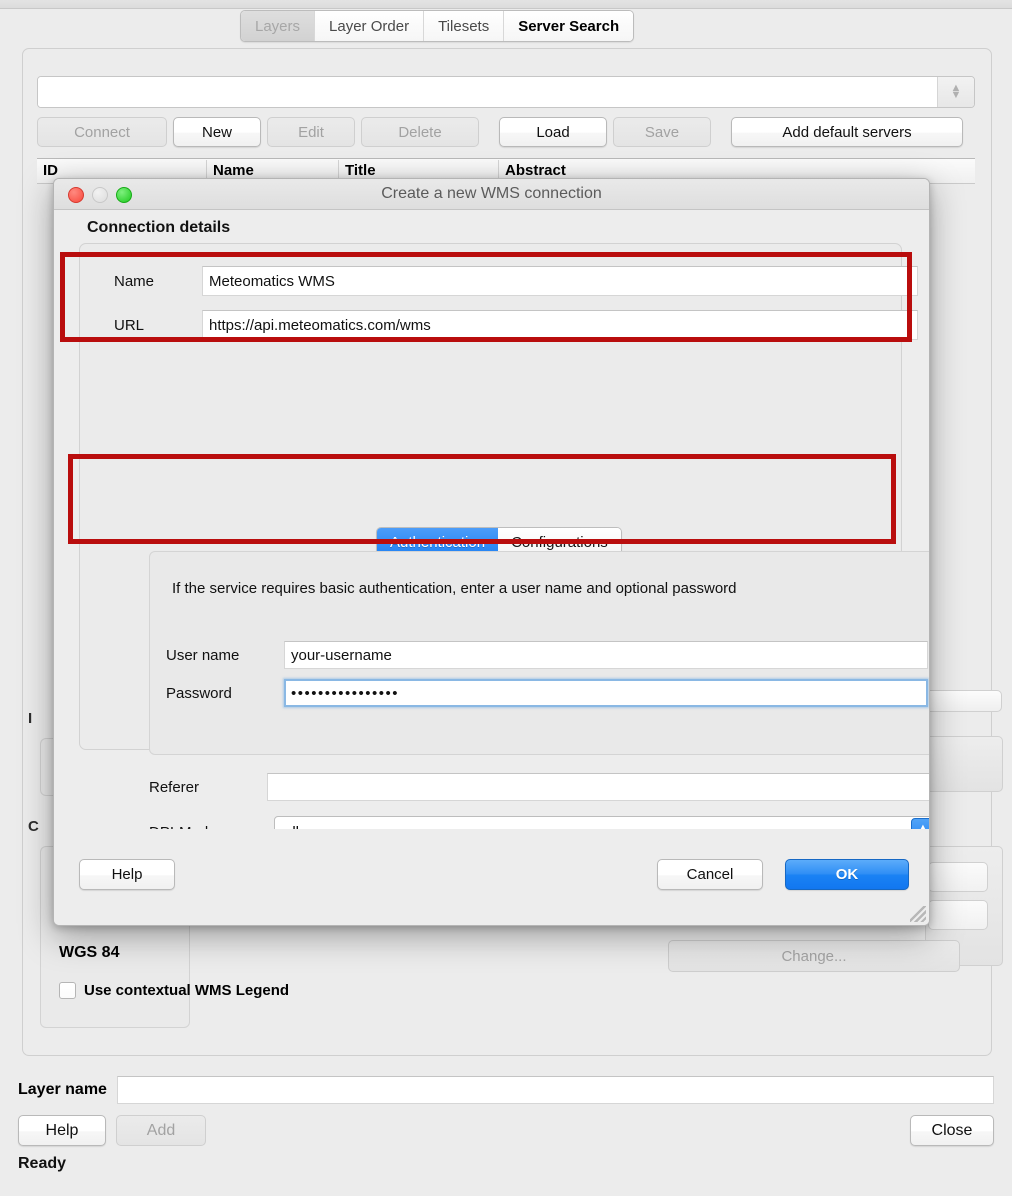  Describe the element at coordinates (958, 915) in the screenshot. I see `obscured-button-right-e` at that location.